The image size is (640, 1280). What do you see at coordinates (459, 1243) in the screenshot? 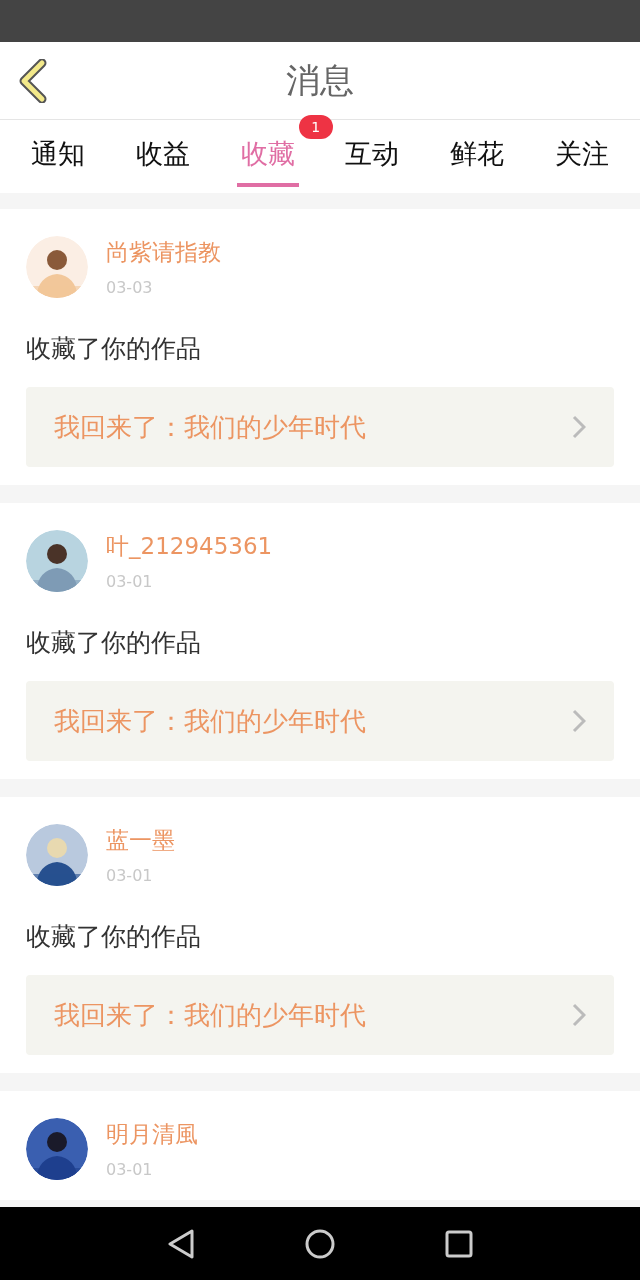
I see `recents-nav-icon` at bounding box center [459, 1243].